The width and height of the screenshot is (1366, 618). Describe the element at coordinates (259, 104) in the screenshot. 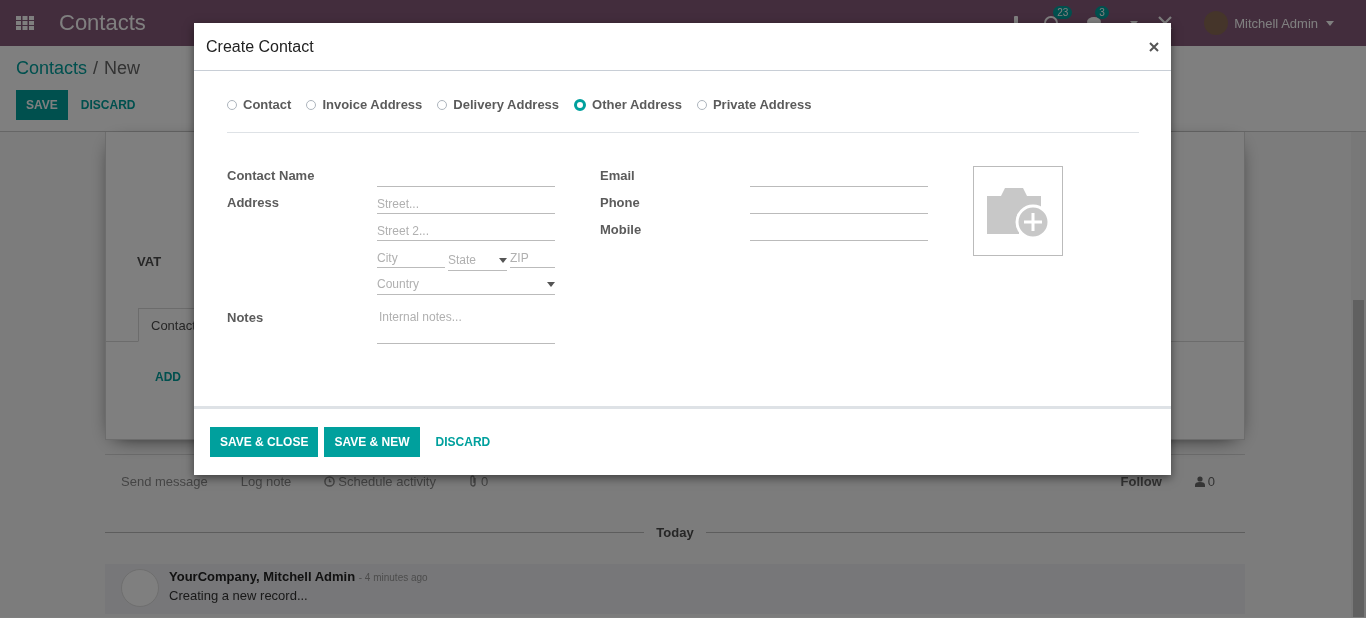

I see `address-type-radio: Contact` at that location.